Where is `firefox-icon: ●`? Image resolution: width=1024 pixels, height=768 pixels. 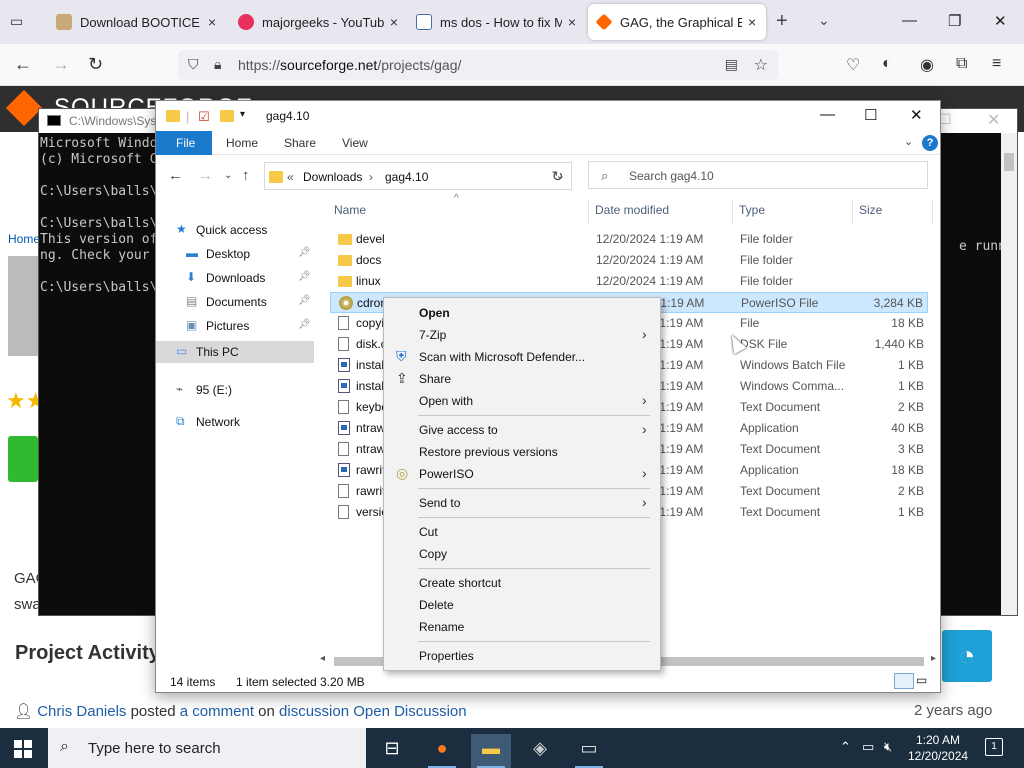
firefox-icon: ● is located at coordinates (442, 751).